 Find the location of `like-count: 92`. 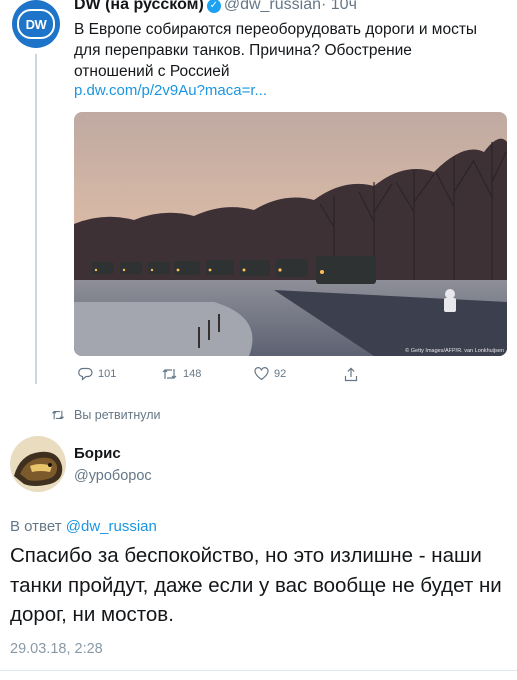

like-count: 92 is located at coordinates (280, 374).